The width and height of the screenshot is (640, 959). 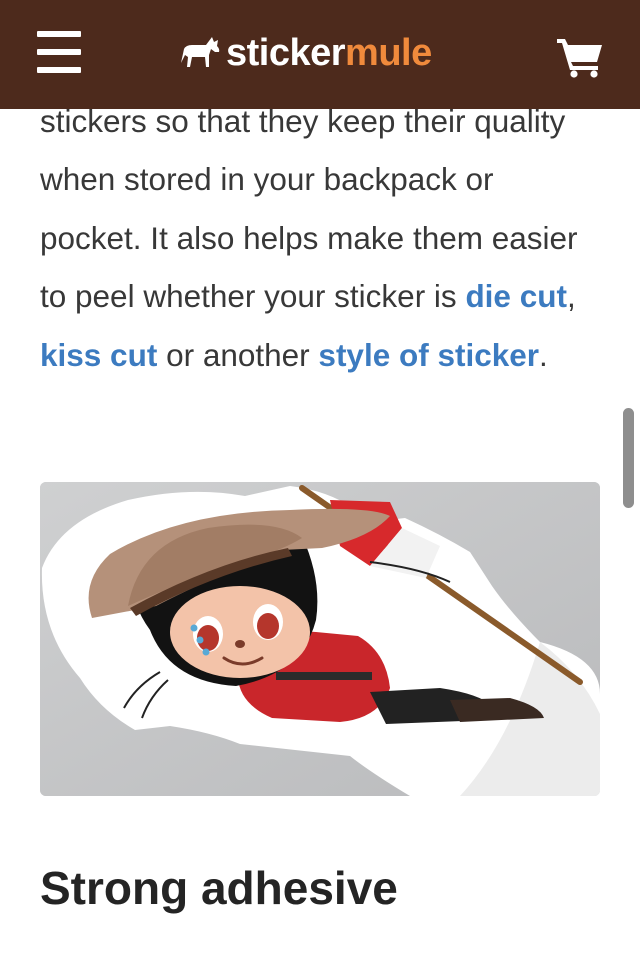 I want to click on app-header: stickermule, so click(x=320, y=54).